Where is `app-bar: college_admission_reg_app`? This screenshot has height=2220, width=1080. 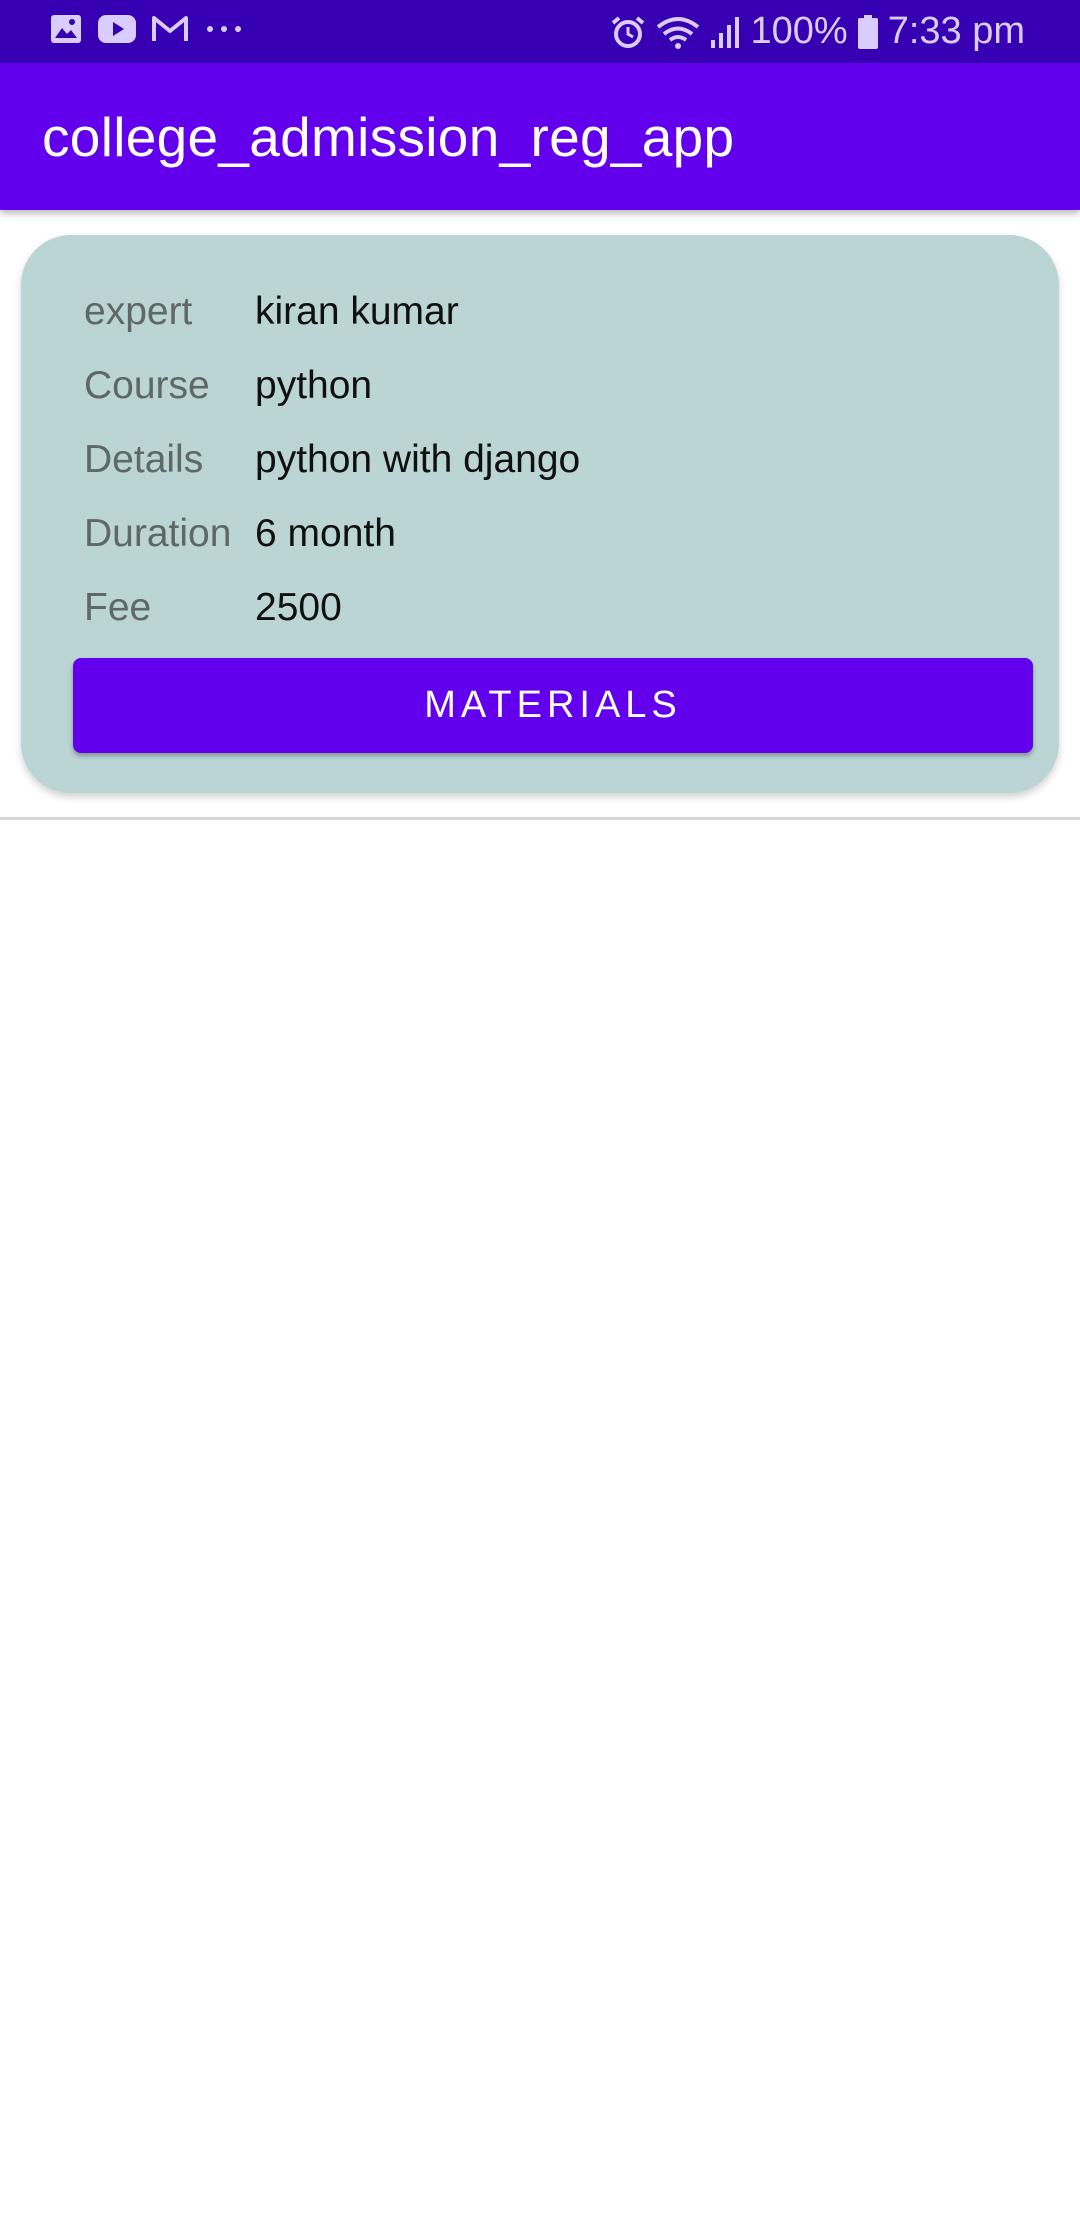
app-bar: college_admission_reg_app is located at coordinates (540, 136).